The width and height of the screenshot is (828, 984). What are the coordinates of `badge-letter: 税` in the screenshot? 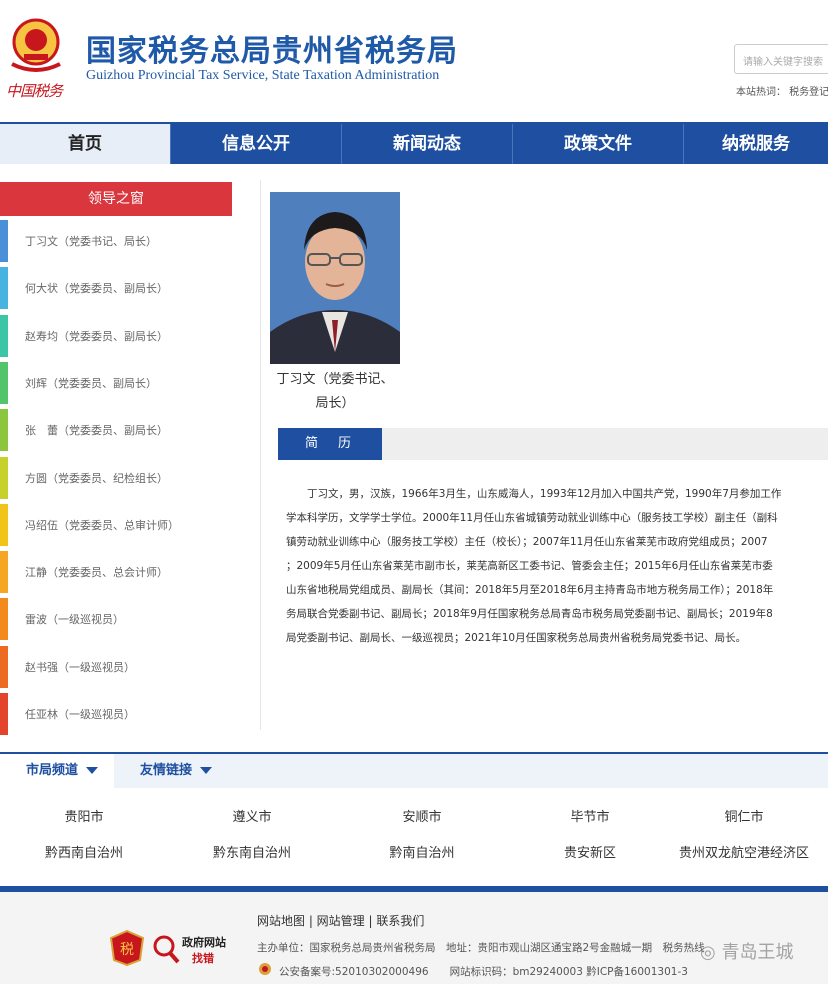 It's located at (127, 950).